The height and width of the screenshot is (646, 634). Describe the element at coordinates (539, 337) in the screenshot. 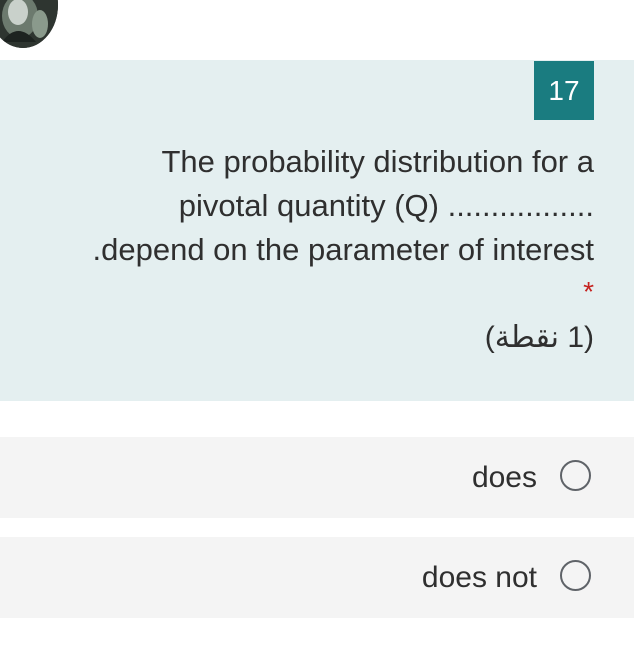

I see `points-label: (1 نقطة)` at that location.